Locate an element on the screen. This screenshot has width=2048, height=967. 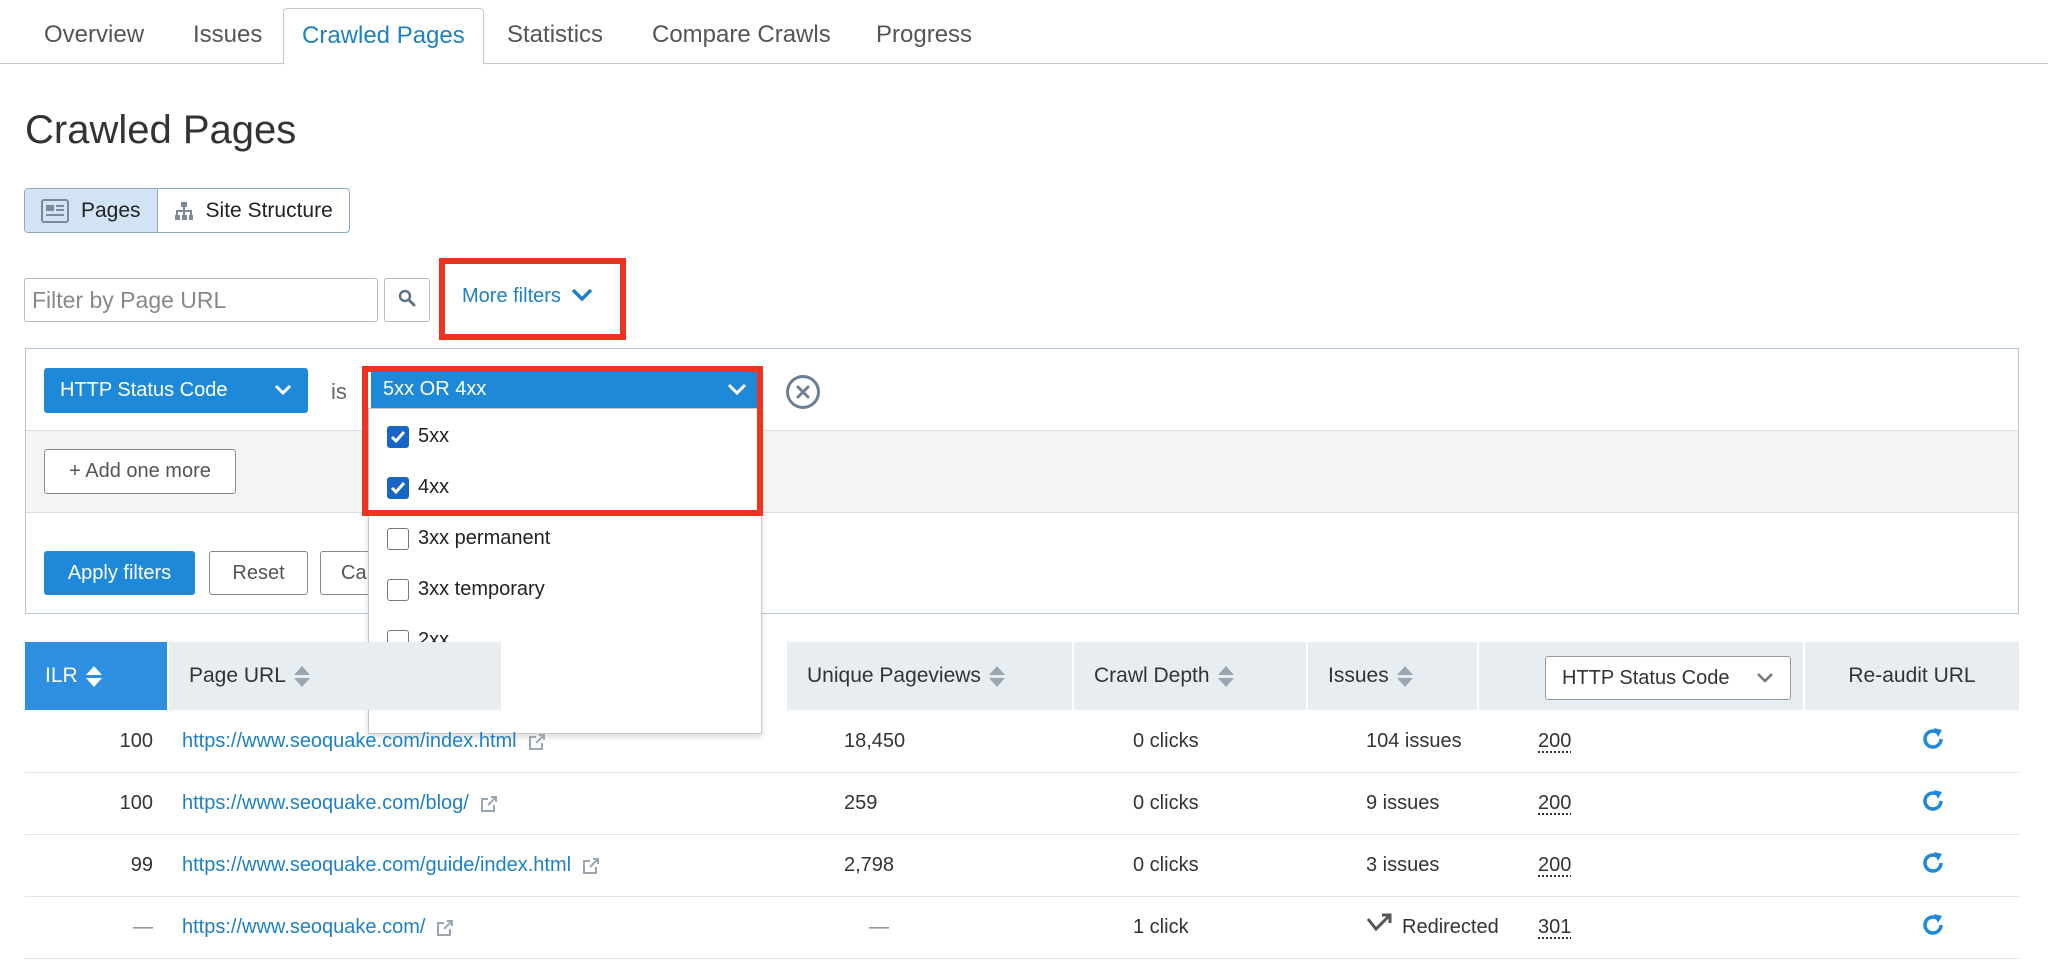
ilr-value: — is located at coordinates (143, 927).